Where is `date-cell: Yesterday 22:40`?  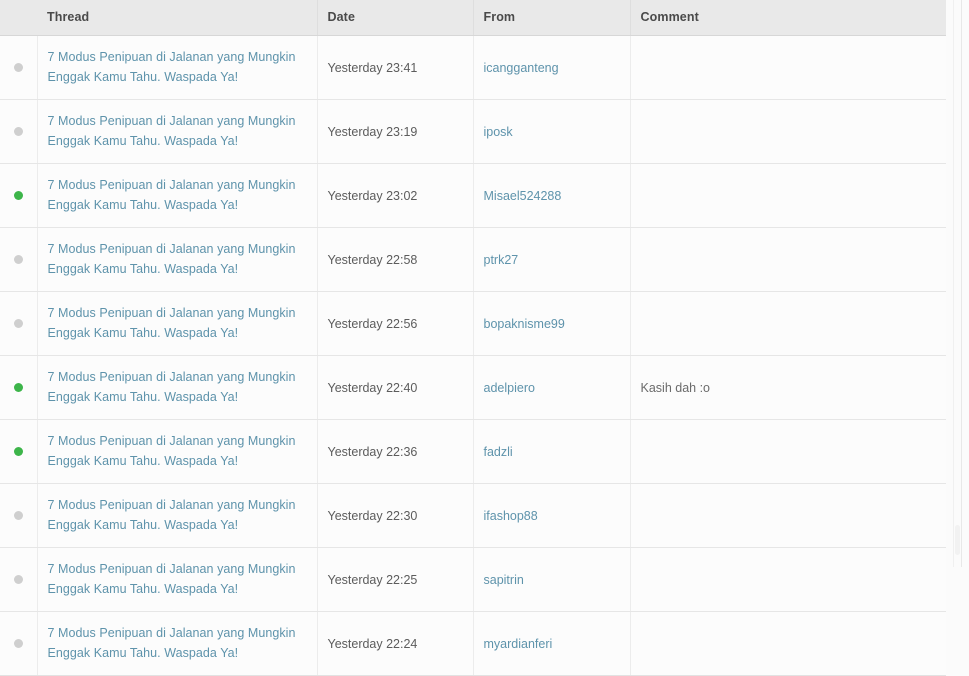
date-cell: Yesterday 22:40 is located at coordinates (395, 387).